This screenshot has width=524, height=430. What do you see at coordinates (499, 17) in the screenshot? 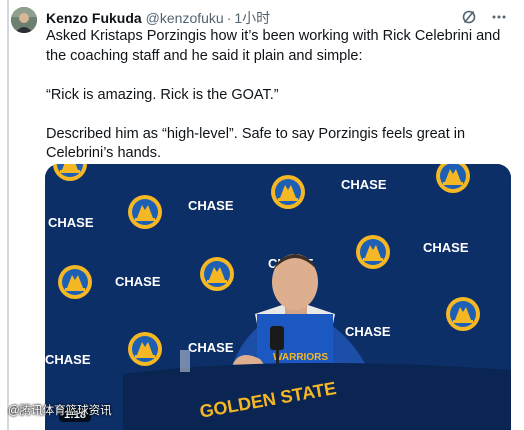
I see `more-horizontal-icon` at bounding box center [499, 17].